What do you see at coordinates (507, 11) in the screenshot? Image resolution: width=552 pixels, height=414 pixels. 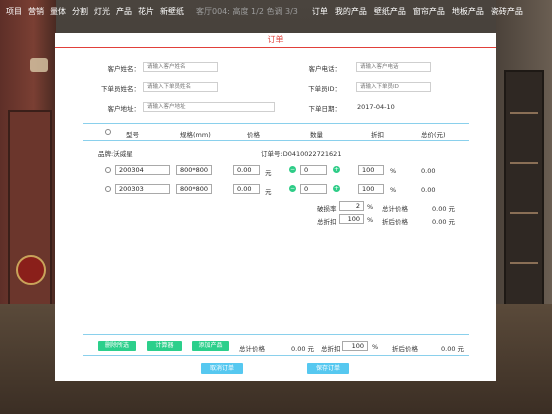 I see `menu-tile-products: 瓷砖产品` at bounding box center [507, 11].